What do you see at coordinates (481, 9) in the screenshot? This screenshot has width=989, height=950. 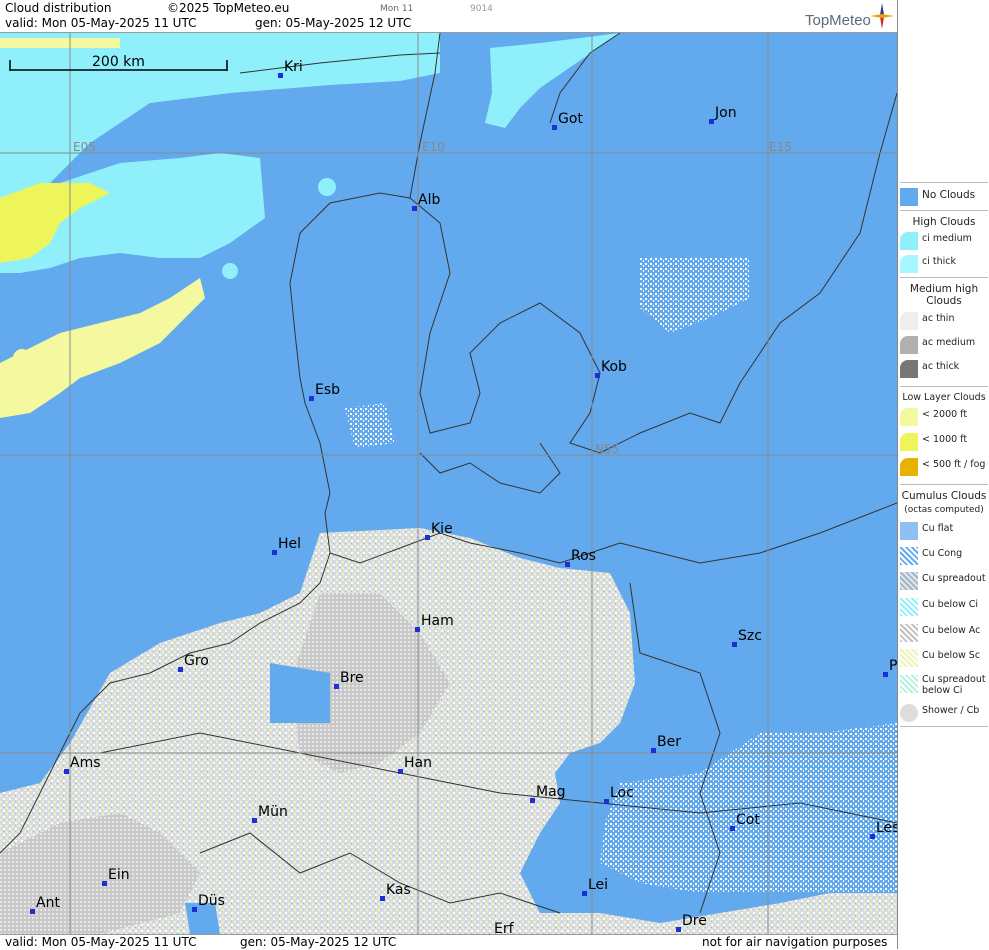 I see `product-code: 9014` at bounding box center [481, 9].